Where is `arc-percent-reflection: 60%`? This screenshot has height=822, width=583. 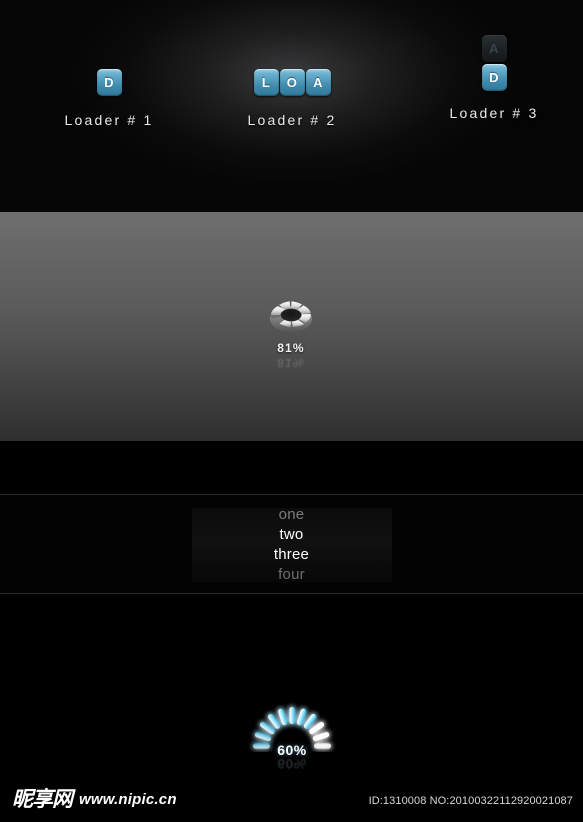
arc-percent-reflection: 60% is located at coordinates (292, 764).